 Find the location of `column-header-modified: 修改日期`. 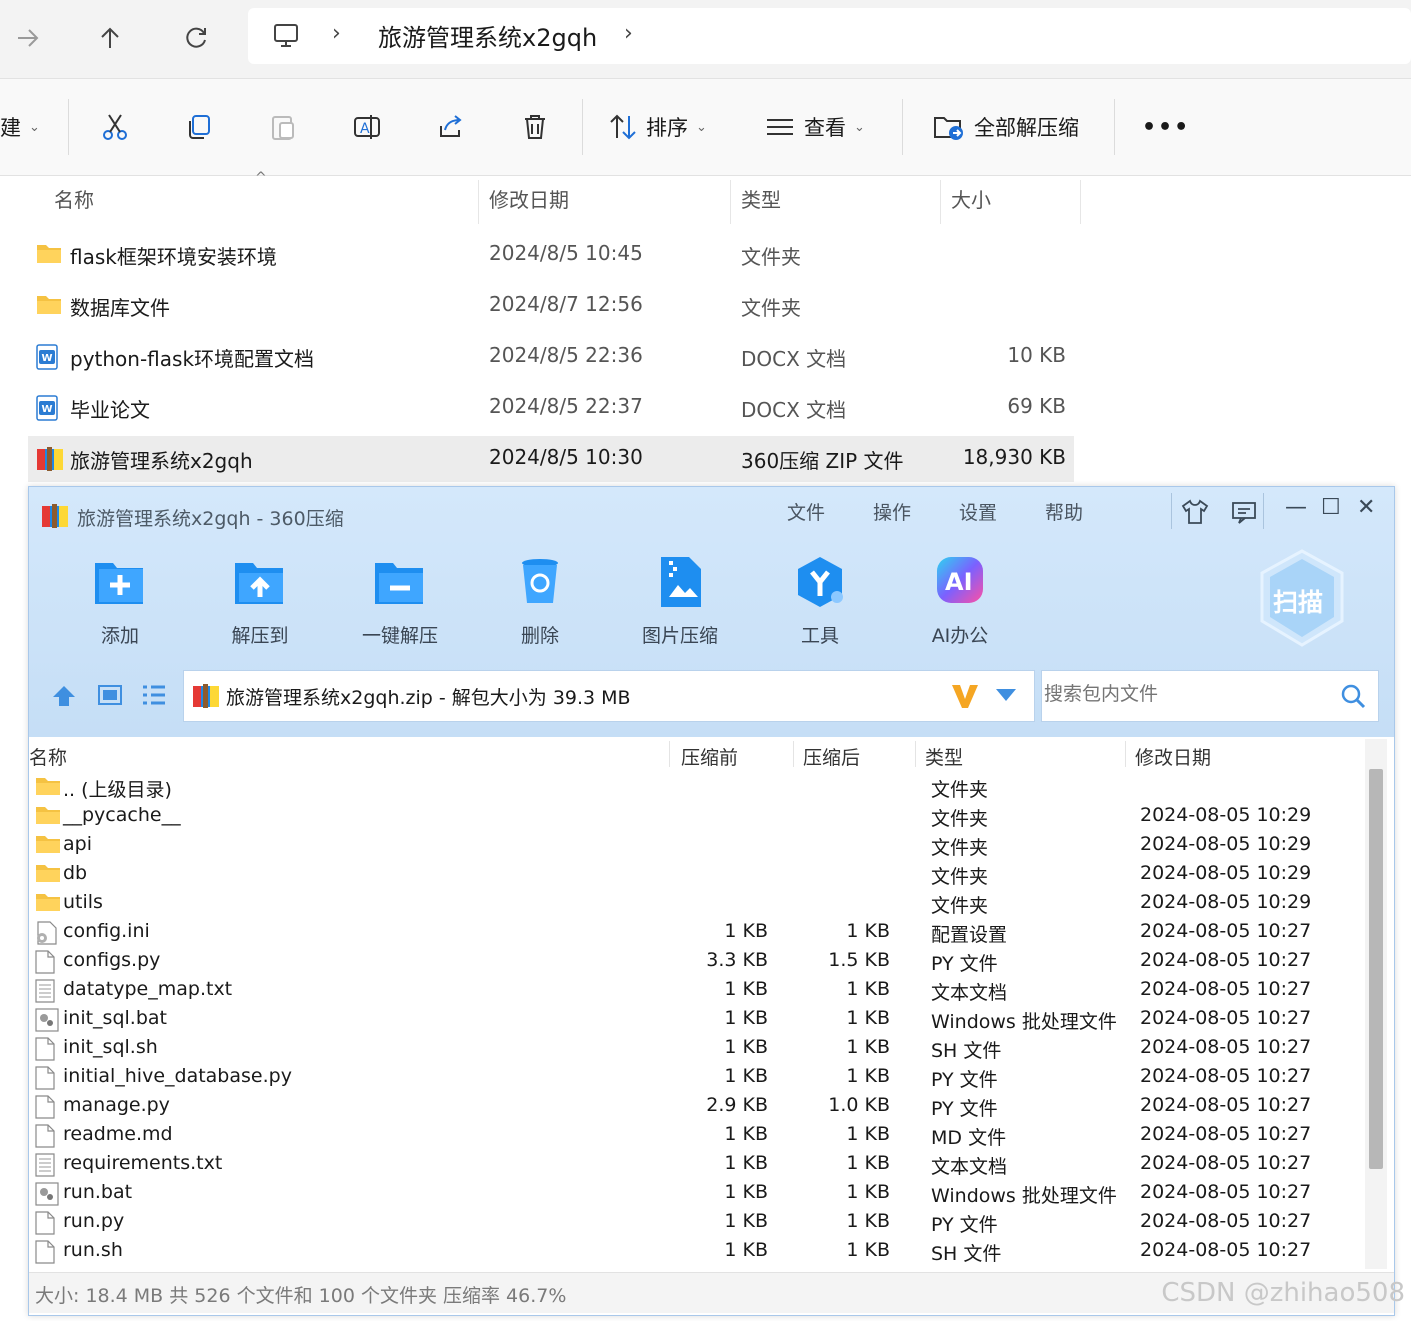

column-header-modified: 修改日期 is located at coordinates (529, 198).